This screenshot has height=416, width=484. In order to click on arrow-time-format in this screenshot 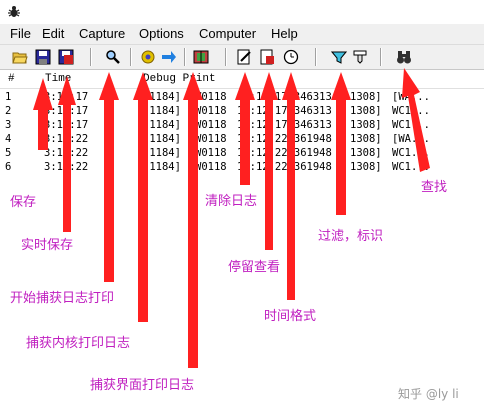, I will do `click(291, 186)`.